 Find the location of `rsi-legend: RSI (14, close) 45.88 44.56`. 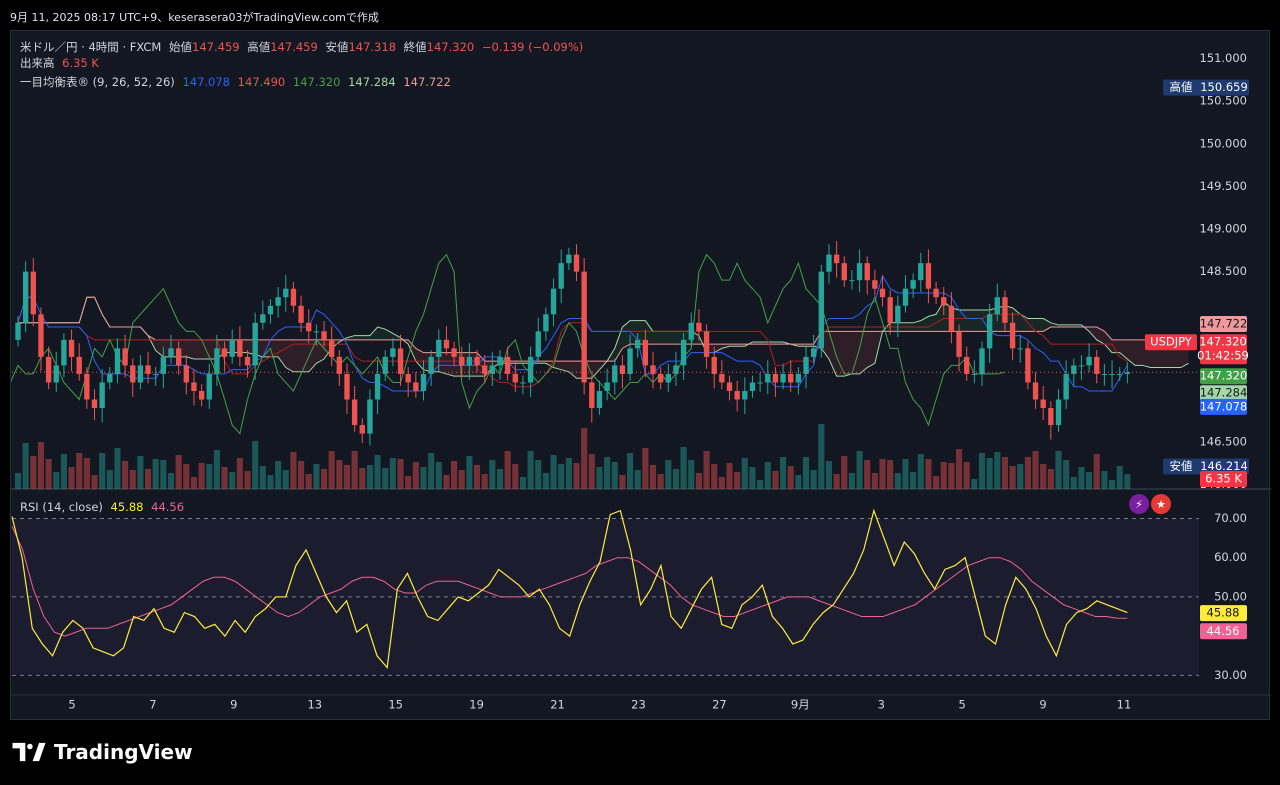

rsi-legend: RSI (14, close) 45.88 44.56 is located at coordinates (104, 507).